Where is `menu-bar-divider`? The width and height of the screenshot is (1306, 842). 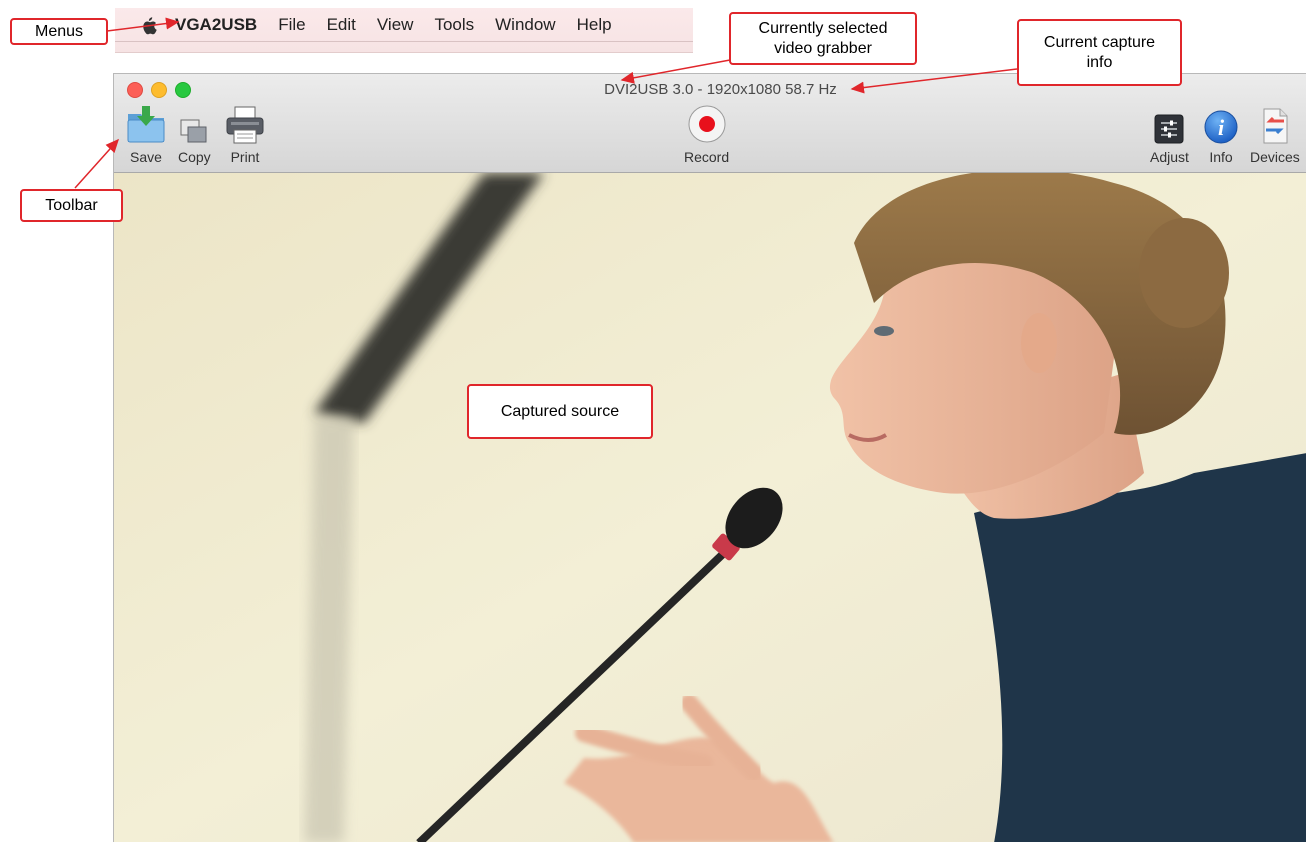 menu-bar-divider is located at coordinates (404, 41).